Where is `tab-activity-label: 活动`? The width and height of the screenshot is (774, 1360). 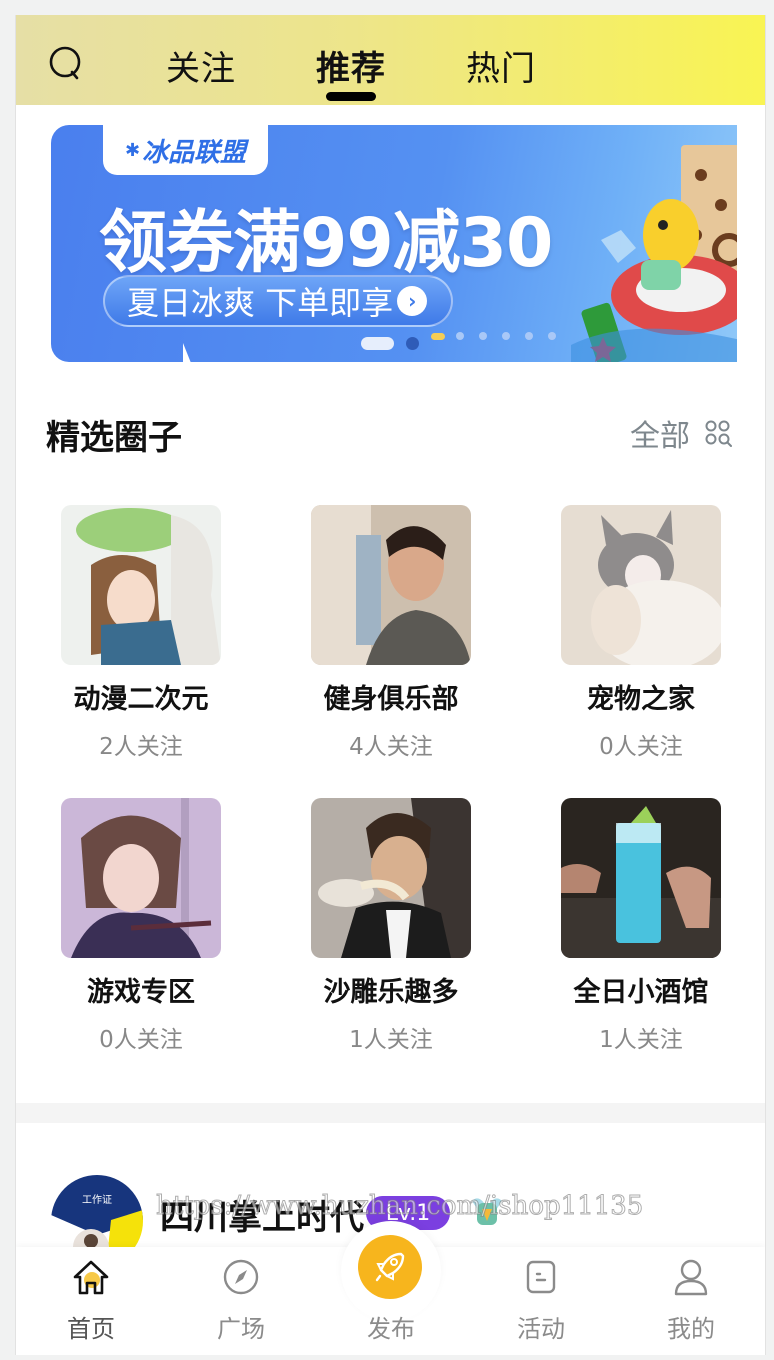
tab-activity-label: 活动 is located at coordinates (541, 1329).